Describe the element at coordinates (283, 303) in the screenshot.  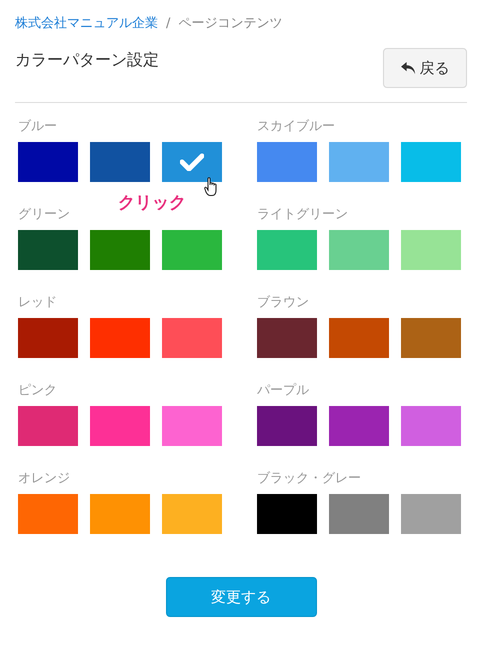
I see `color-group-label: ブラウン` at that location.